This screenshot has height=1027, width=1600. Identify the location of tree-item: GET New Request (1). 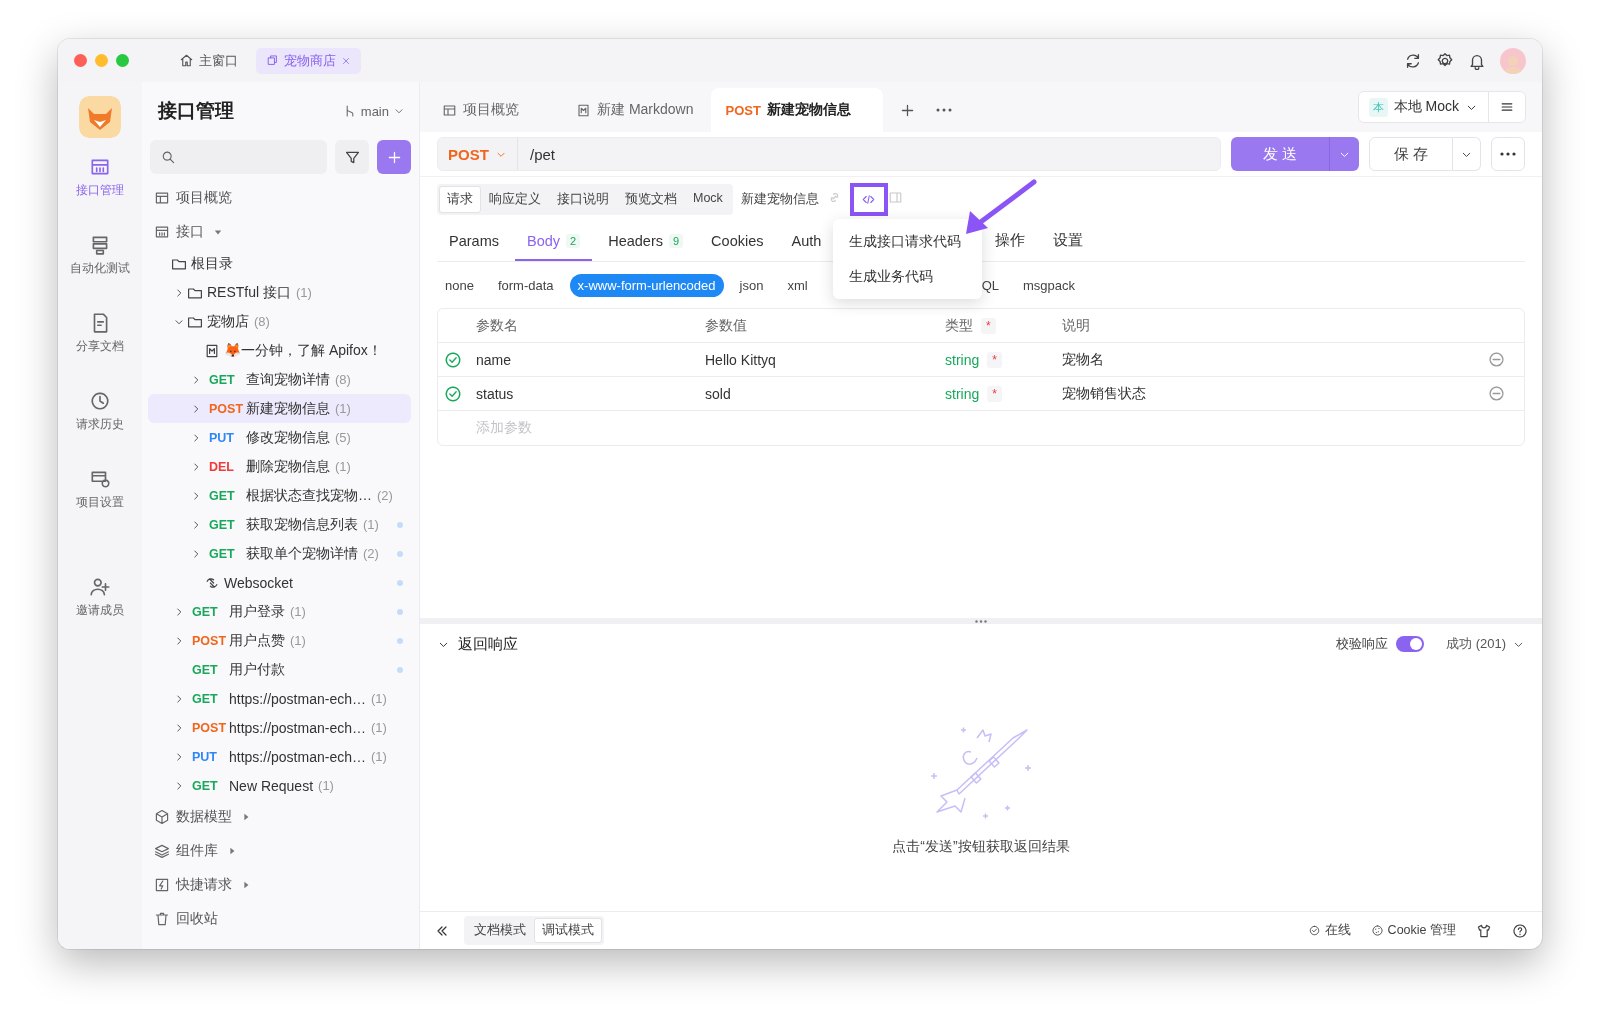
(279, 785).